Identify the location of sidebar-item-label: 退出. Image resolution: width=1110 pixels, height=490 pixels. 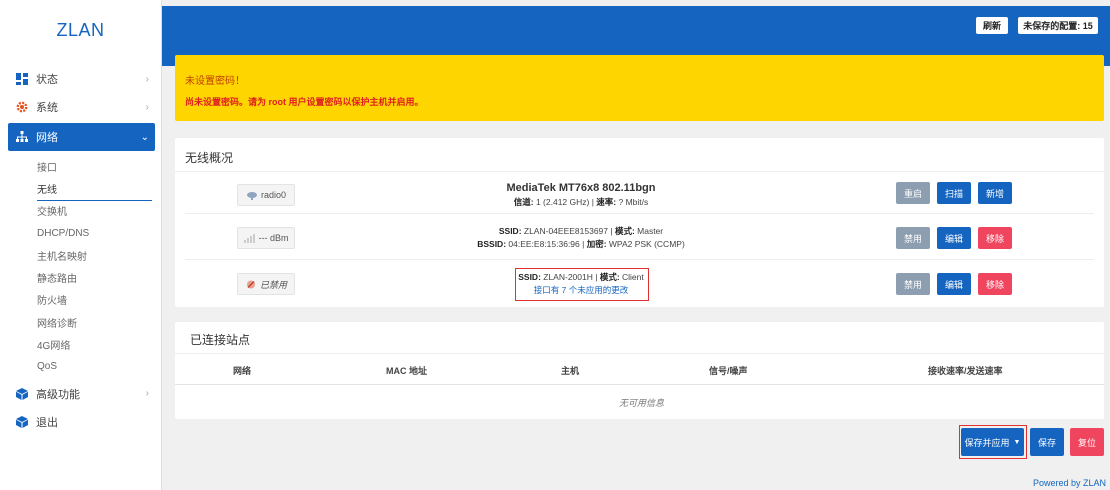
(47, 422).